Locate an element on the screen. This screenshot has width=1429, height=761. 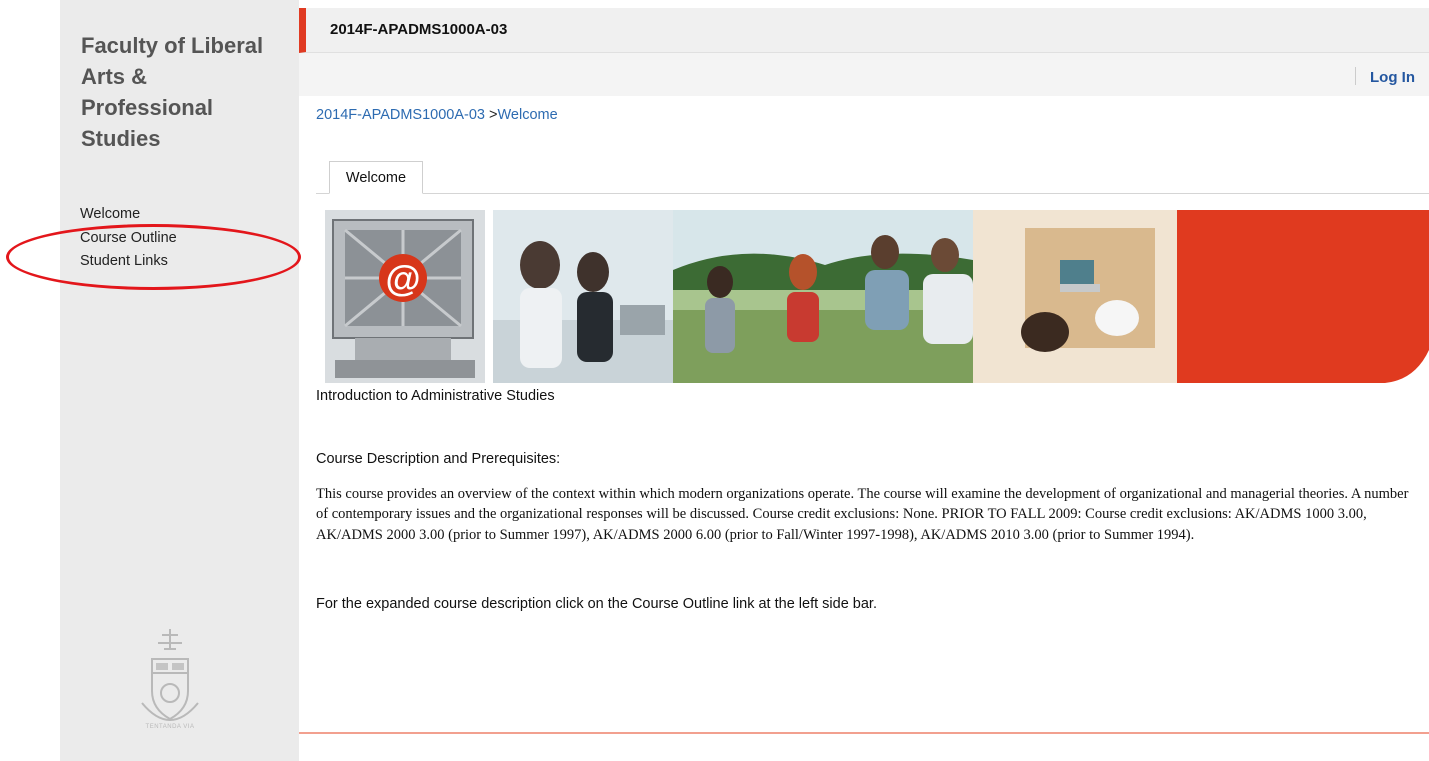
breadcrumb: 2014F-APADMS1000A-03 >Welcome is located at coordinates (437, 115).